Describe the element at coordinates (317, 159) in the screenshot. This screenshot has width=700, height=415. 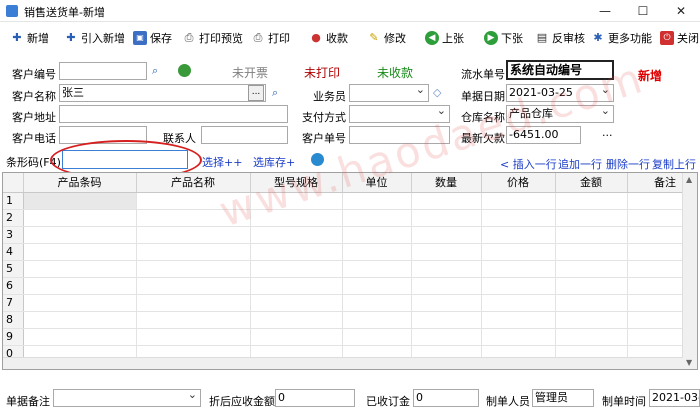
I see `globe-icon` at that location.